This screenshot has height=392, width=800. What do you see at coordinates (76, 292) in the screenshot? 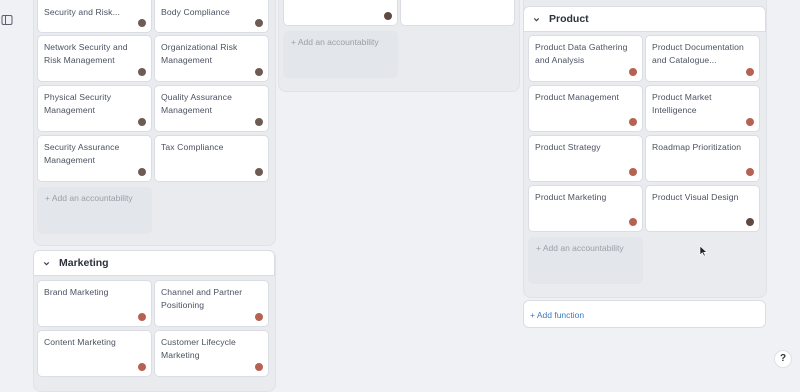
I see `card-title: Brand Marketing` at bounding box center [76, 292].